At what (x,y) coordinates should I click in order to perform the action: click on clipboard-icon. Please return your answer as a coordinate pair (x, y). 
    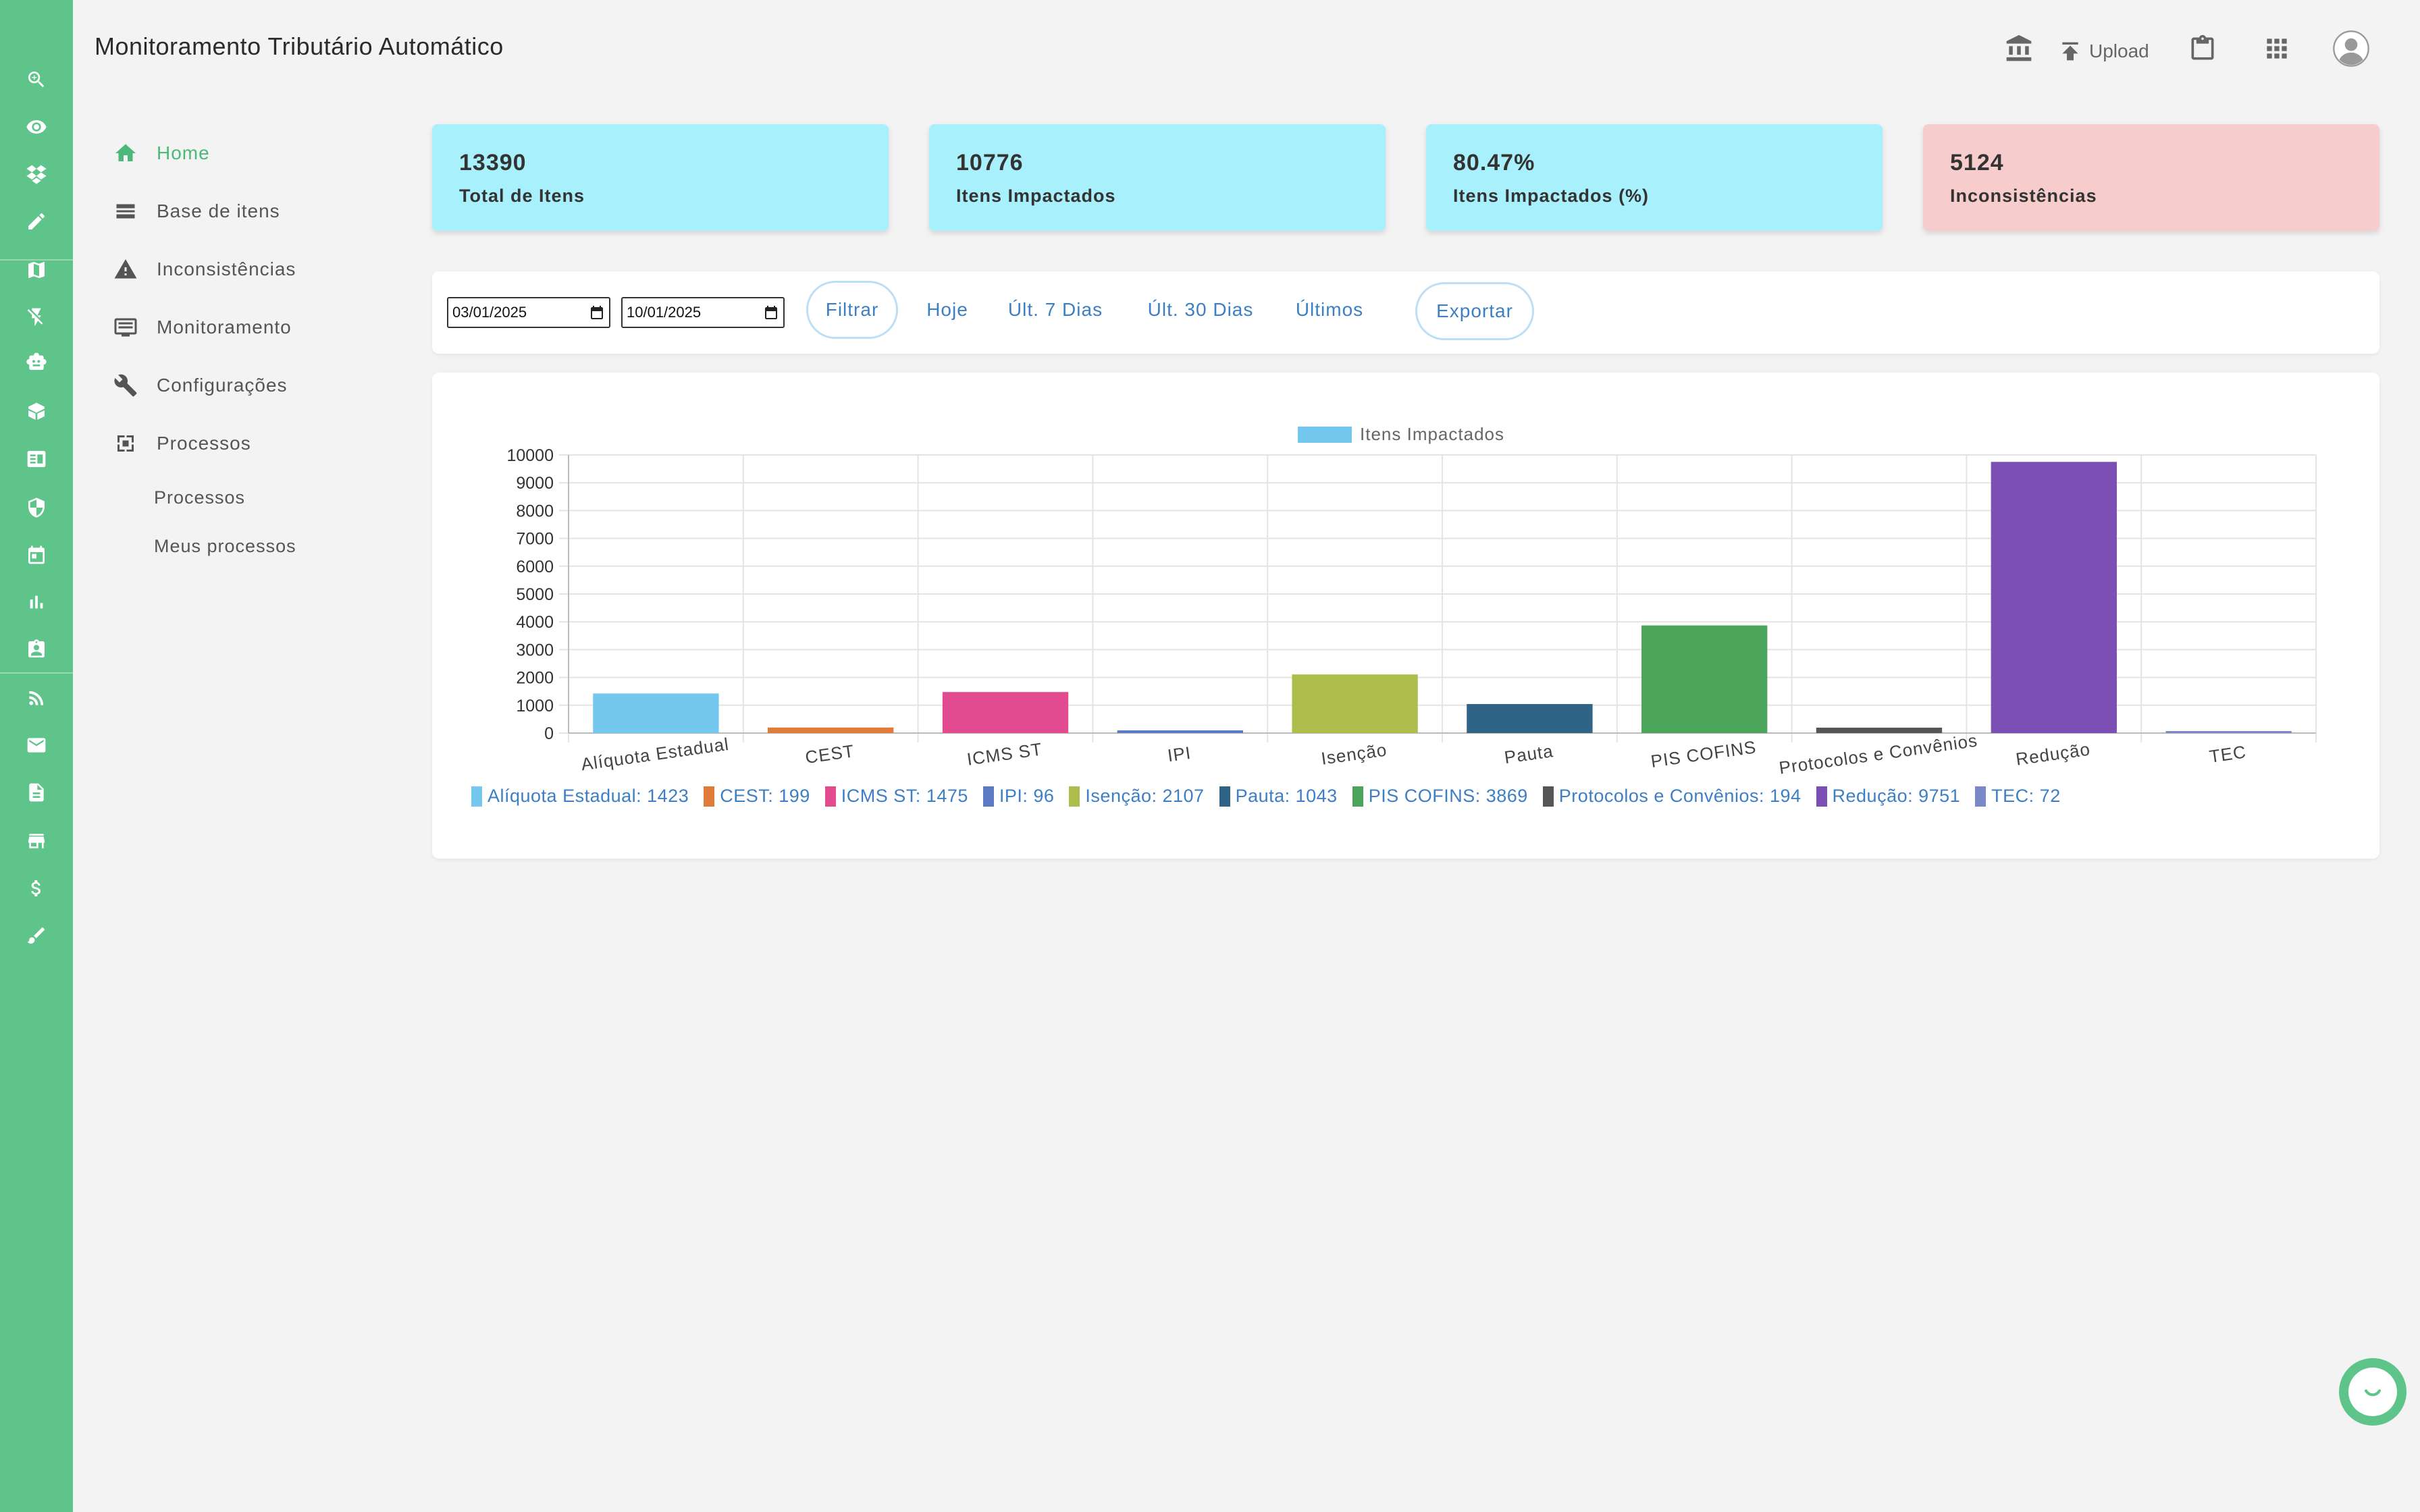
    Looking at the image, I should click on (2202, 48).